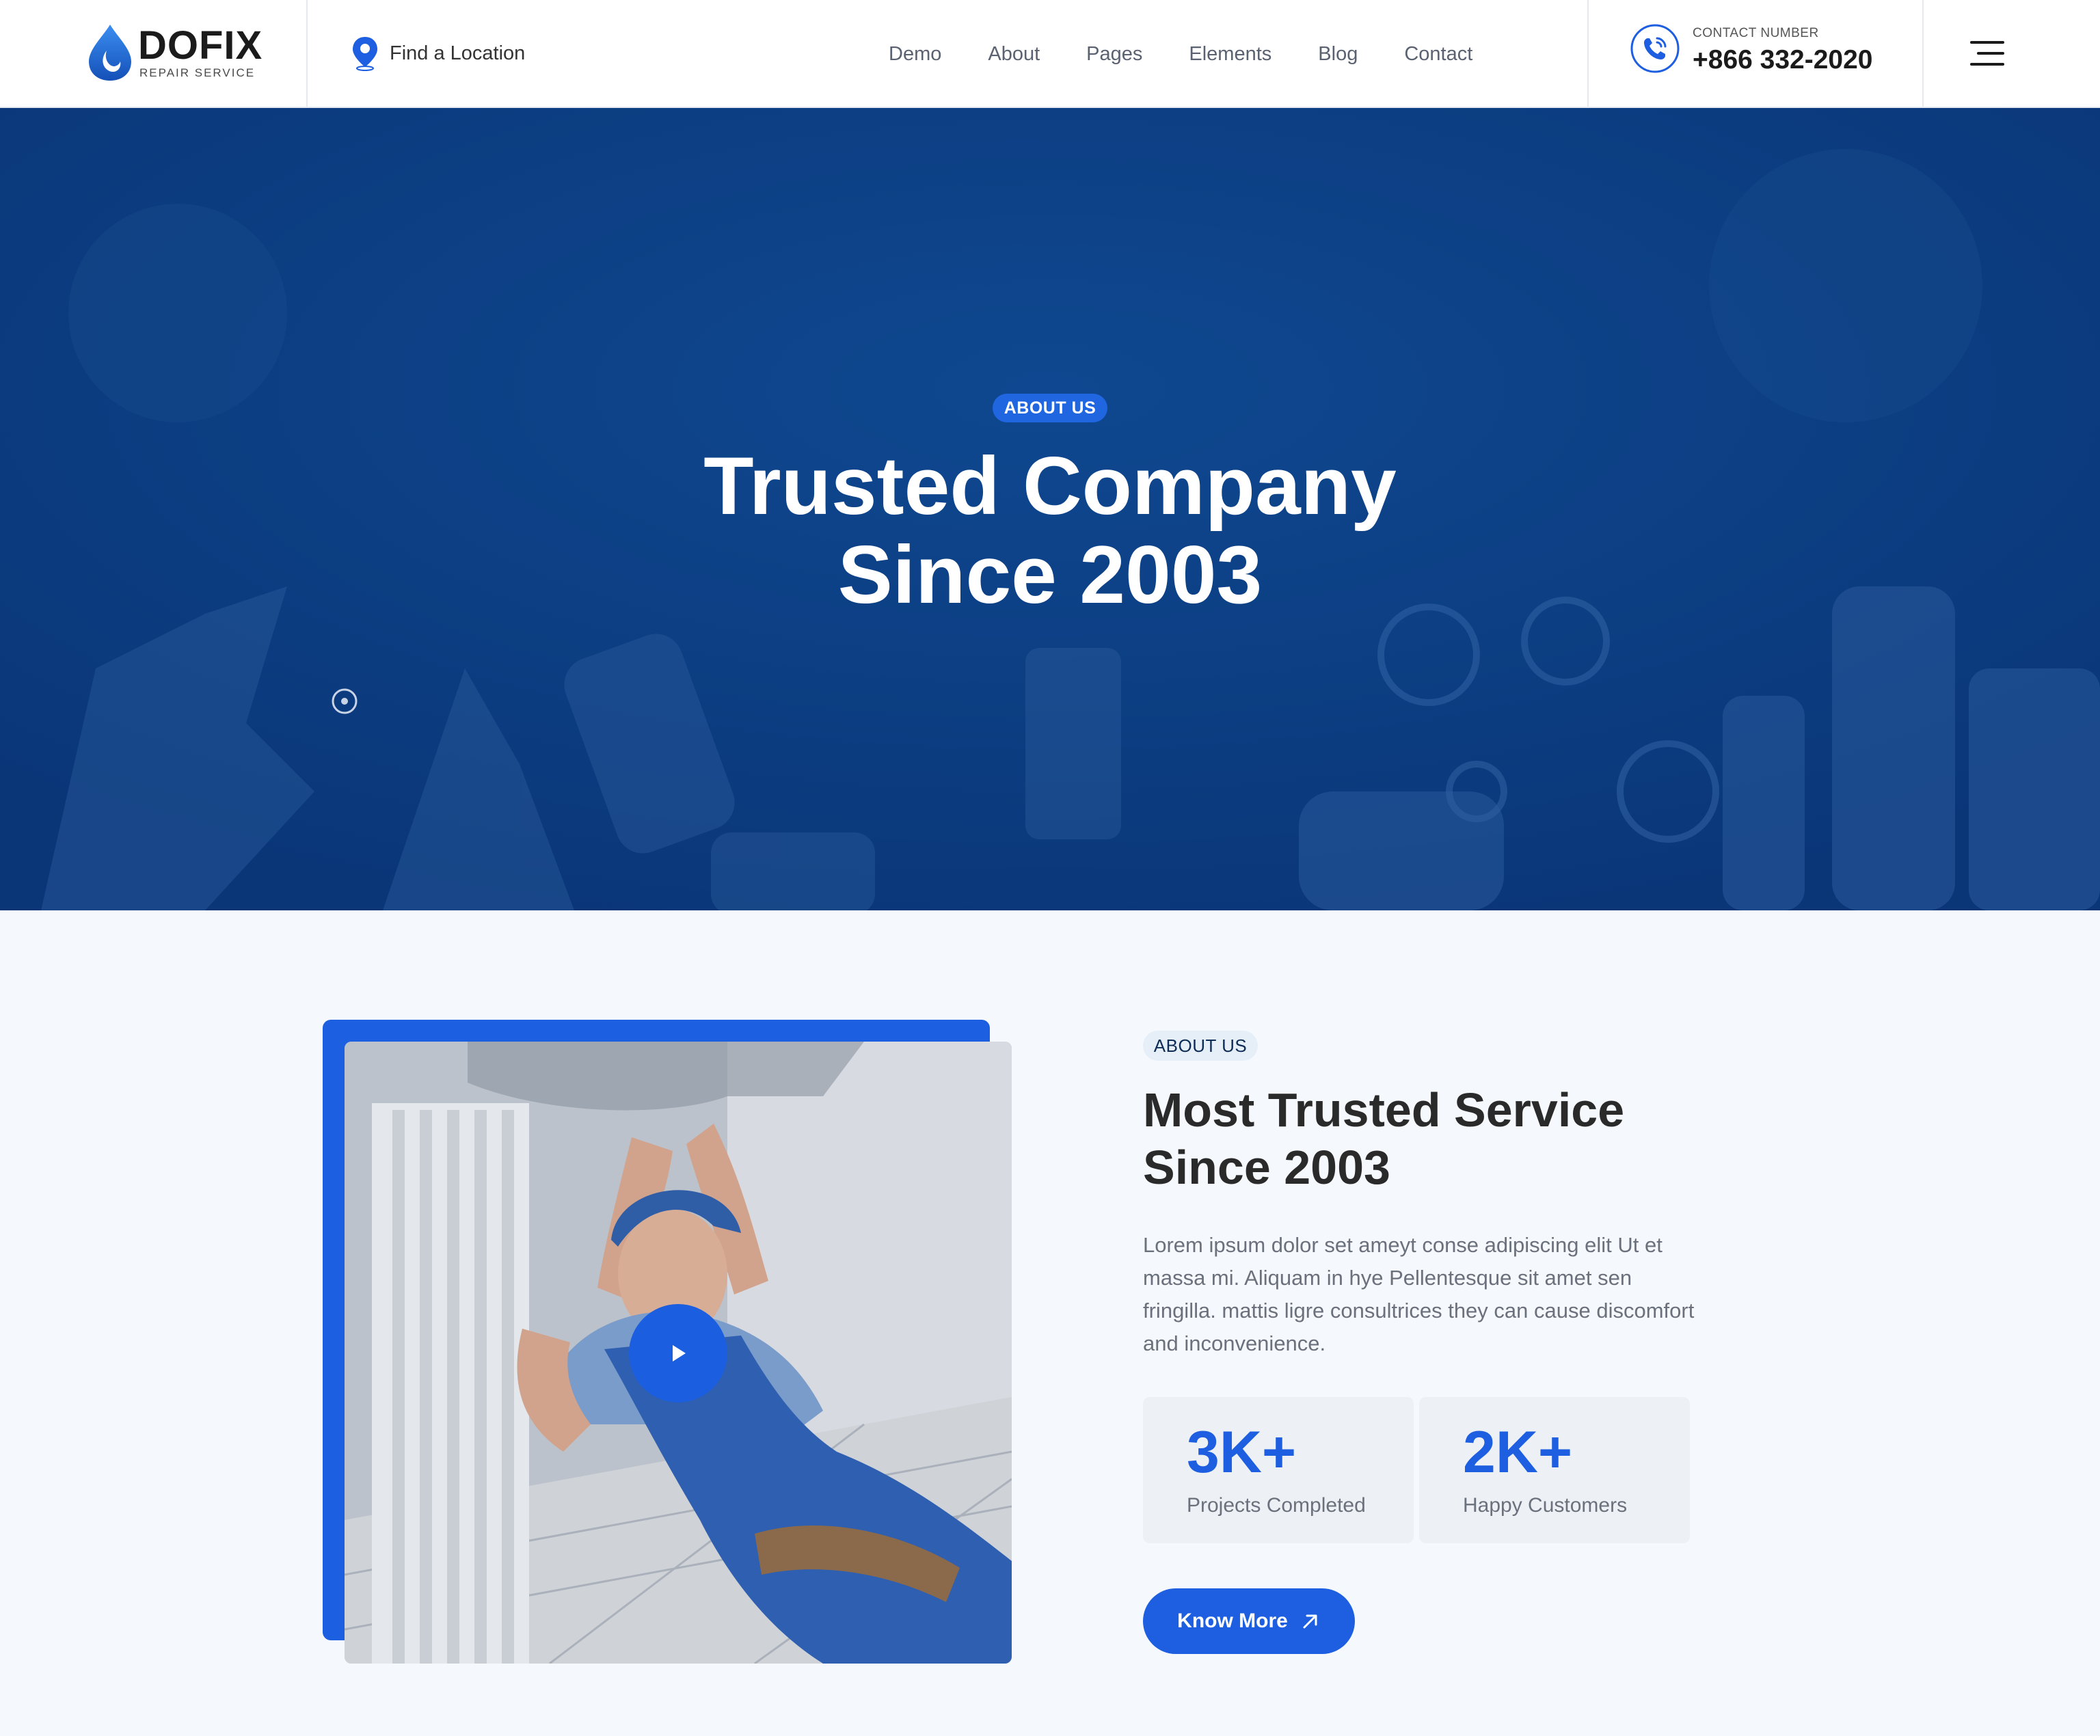 The width and height of the screenshot is (2100, 1736). Describe the element at coordinates (458, 53) in the screenshot. I see `find-location-label: Find a Location` at that location.